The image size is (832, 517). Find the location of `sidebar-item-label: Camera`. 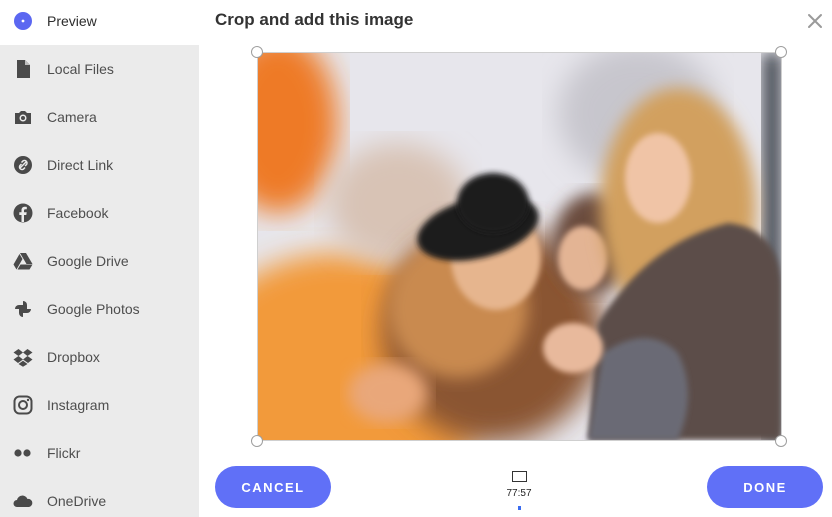

sidebar-item-label: Camera is located at coordinates (72, 117).